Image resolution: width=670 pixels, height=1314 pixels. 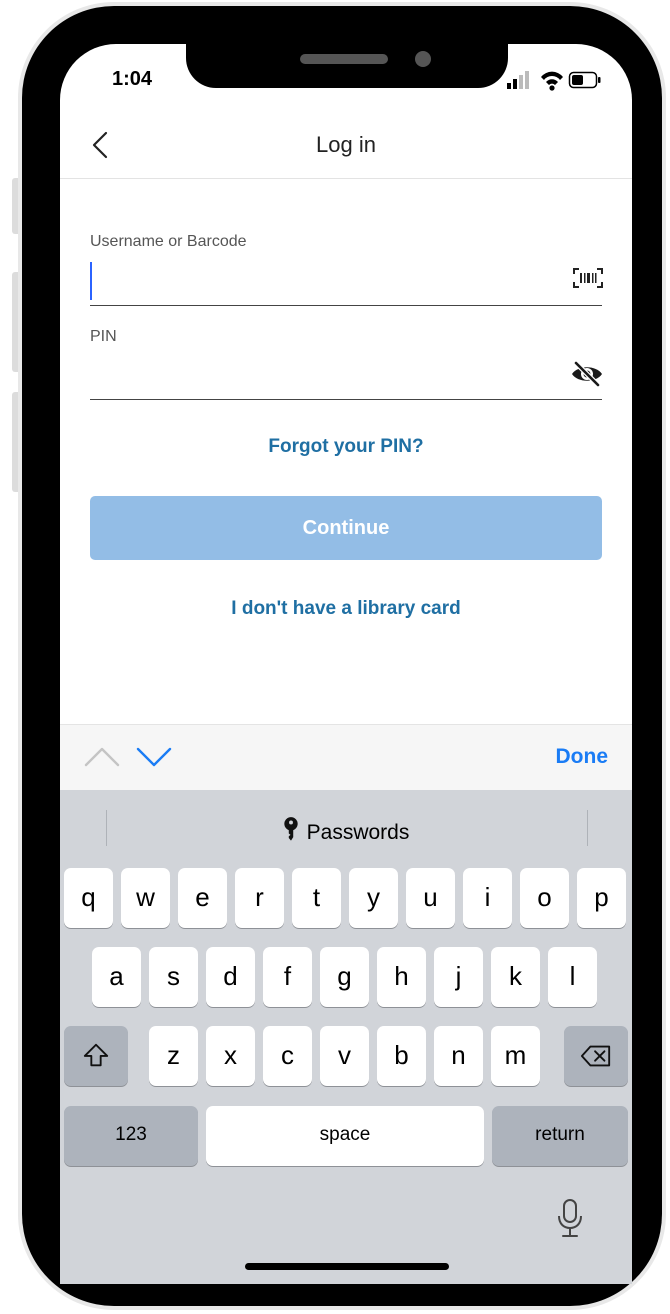 I want to click on keyboard-accessory-bar: Done, so click(x=346, y=757).